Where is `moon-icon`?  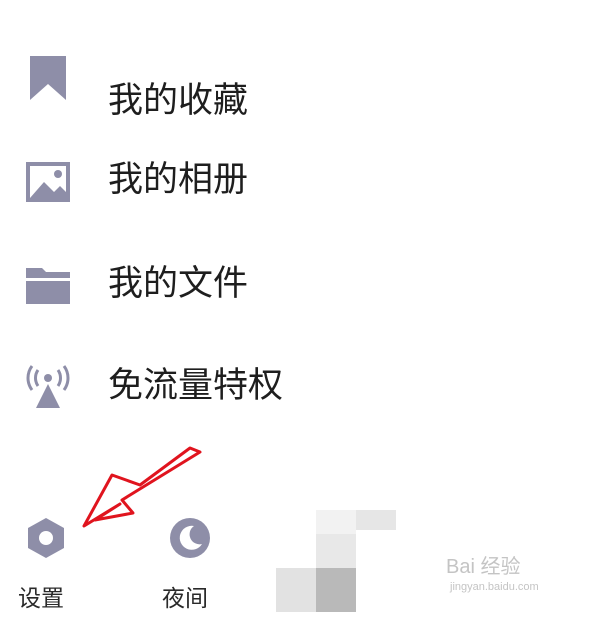 moon-icon is located at coordinates (190, 538).